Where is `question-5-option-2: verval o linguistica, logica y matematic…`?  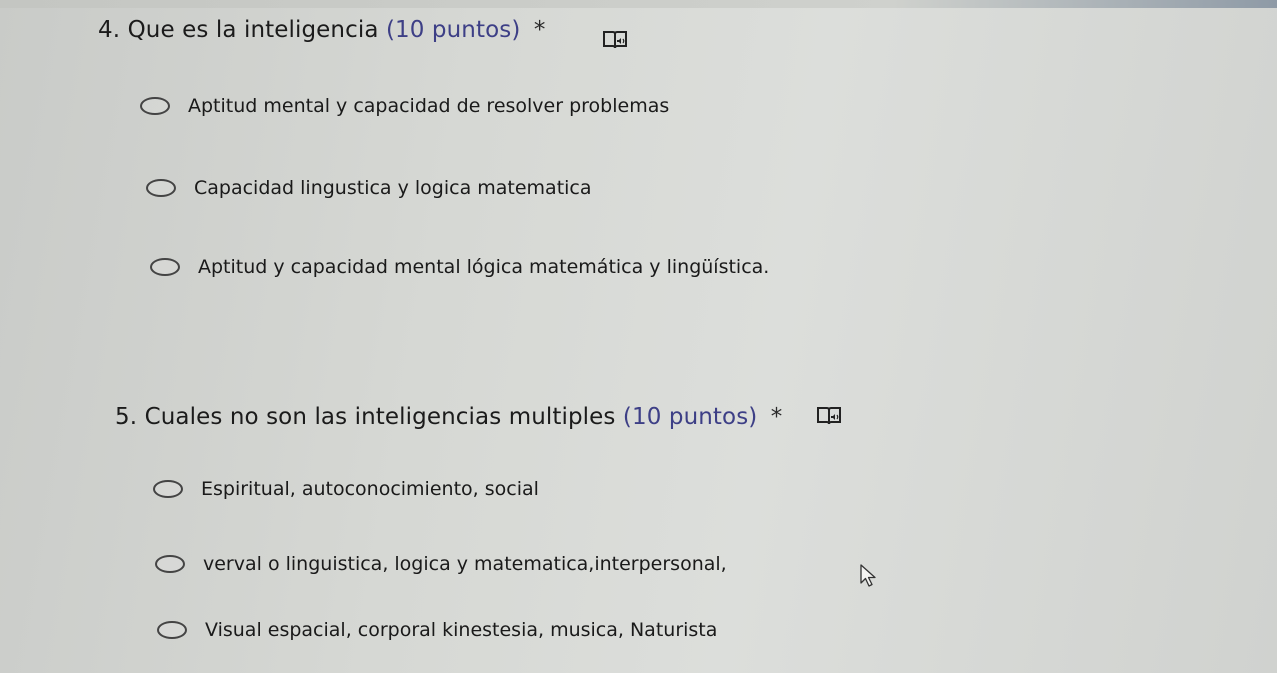
question-5-option-2: verval o linguistica, logica y matematic… is located at coordinates (441, 564).